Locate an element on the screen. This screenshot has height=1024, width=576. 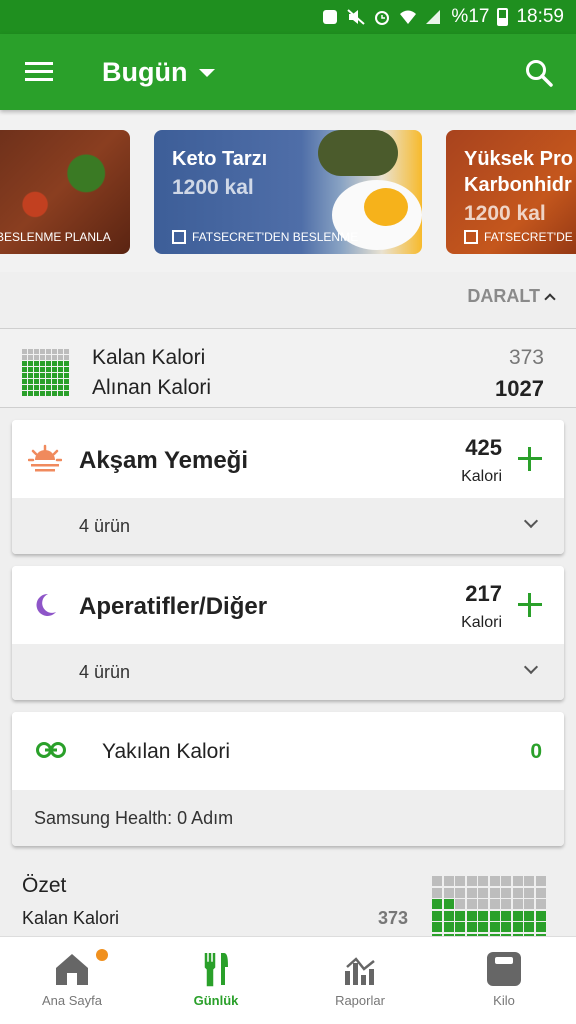
meal-card-header: Akşam Yemeği 425 Kalori is located at coordinates (288, 459).